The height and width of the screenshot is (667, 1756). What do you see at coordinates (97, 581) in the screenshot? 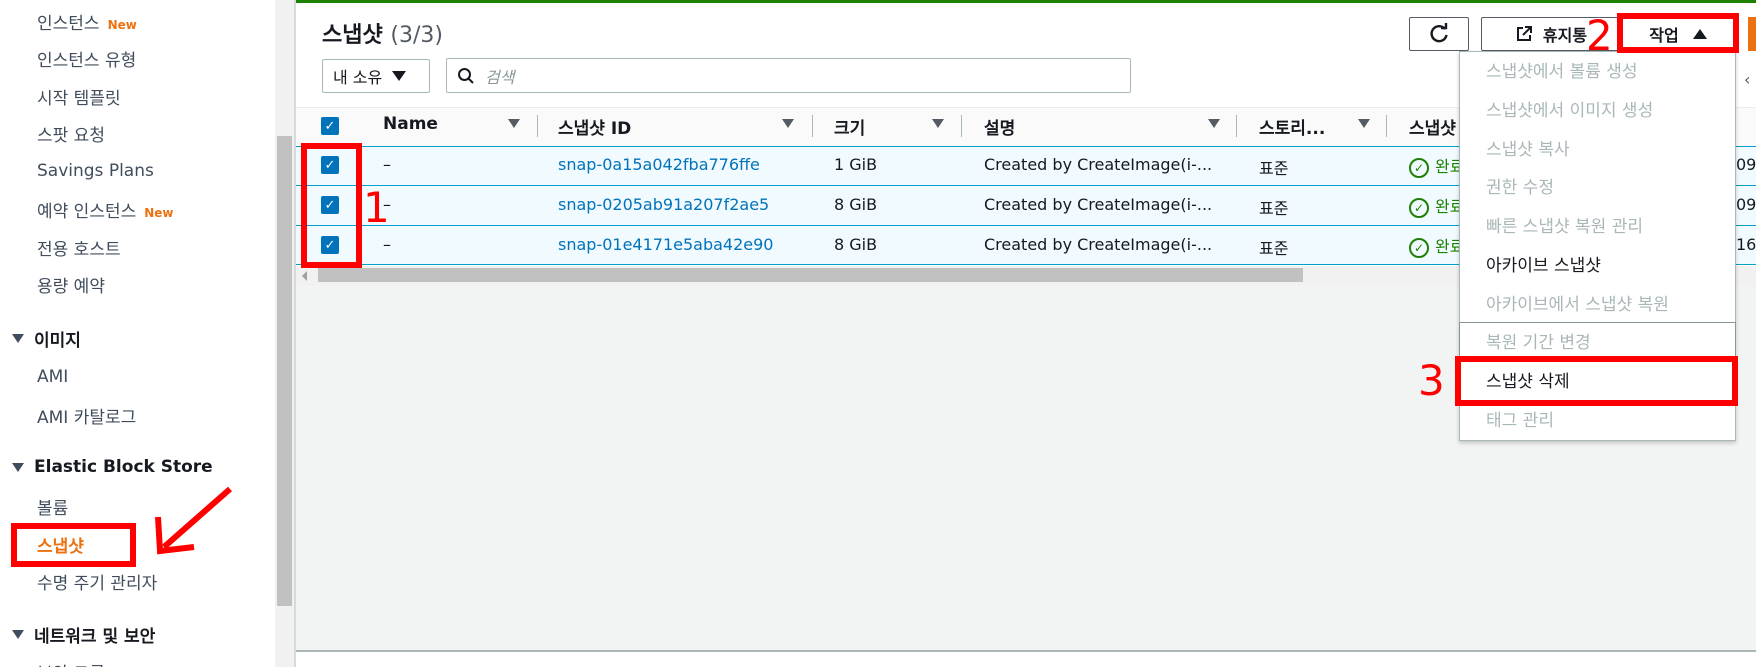
I see `sidebar-item-lifecycle-manager: 수명 주기 관리자` at bounding box center [97, 581].